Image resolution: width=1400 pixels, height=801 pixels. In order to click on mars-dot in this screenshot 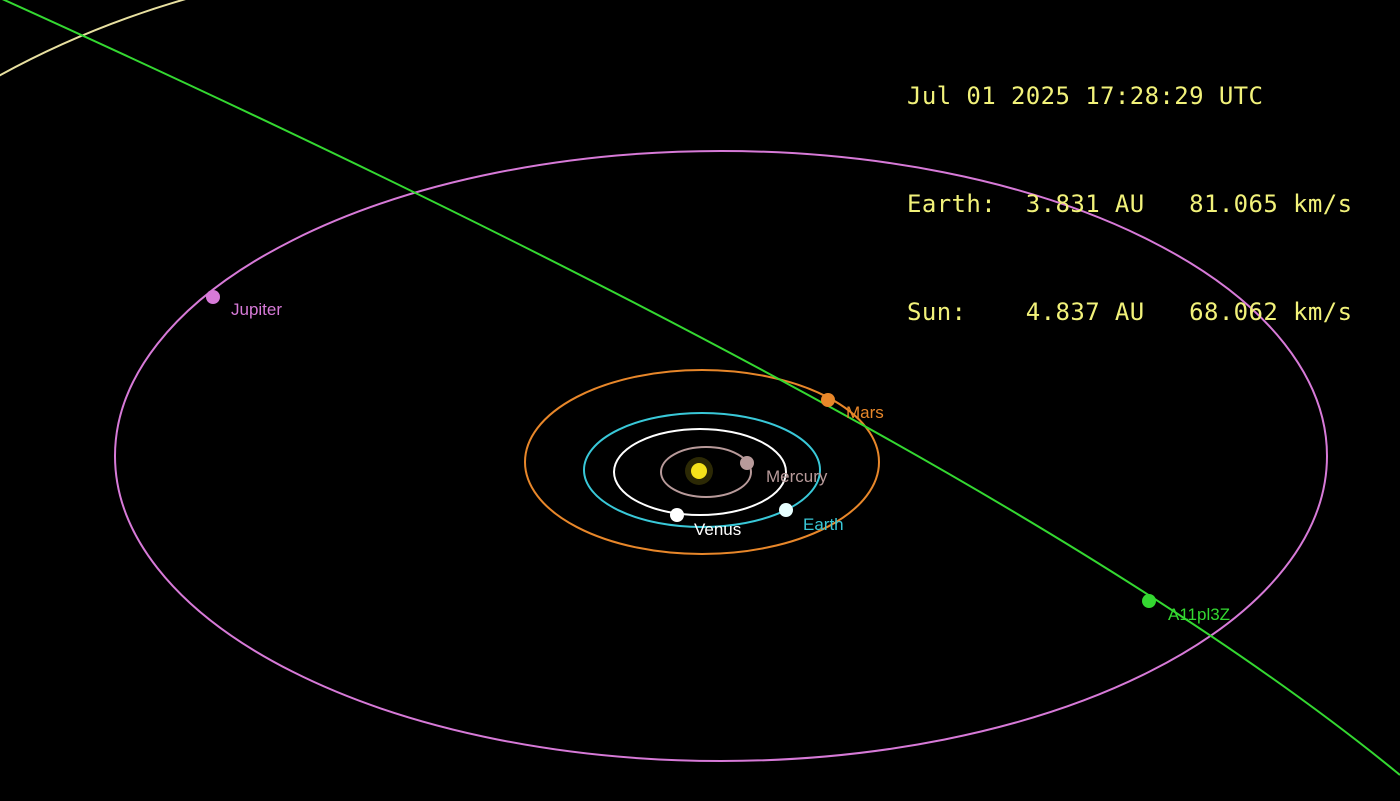, I will do `click(828, 400)`.